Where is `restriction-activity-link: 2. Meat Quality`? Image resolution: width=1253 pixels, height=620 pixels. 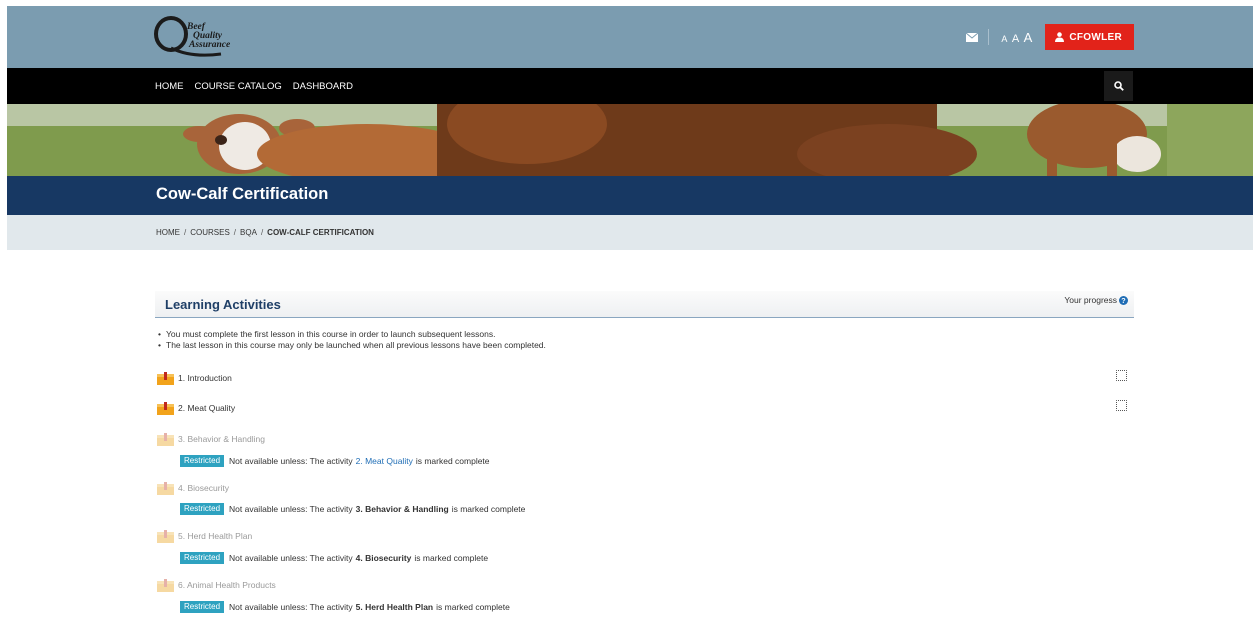
restriction-activity-link: 2. Meat Quality is located at coordinates (384, 461).